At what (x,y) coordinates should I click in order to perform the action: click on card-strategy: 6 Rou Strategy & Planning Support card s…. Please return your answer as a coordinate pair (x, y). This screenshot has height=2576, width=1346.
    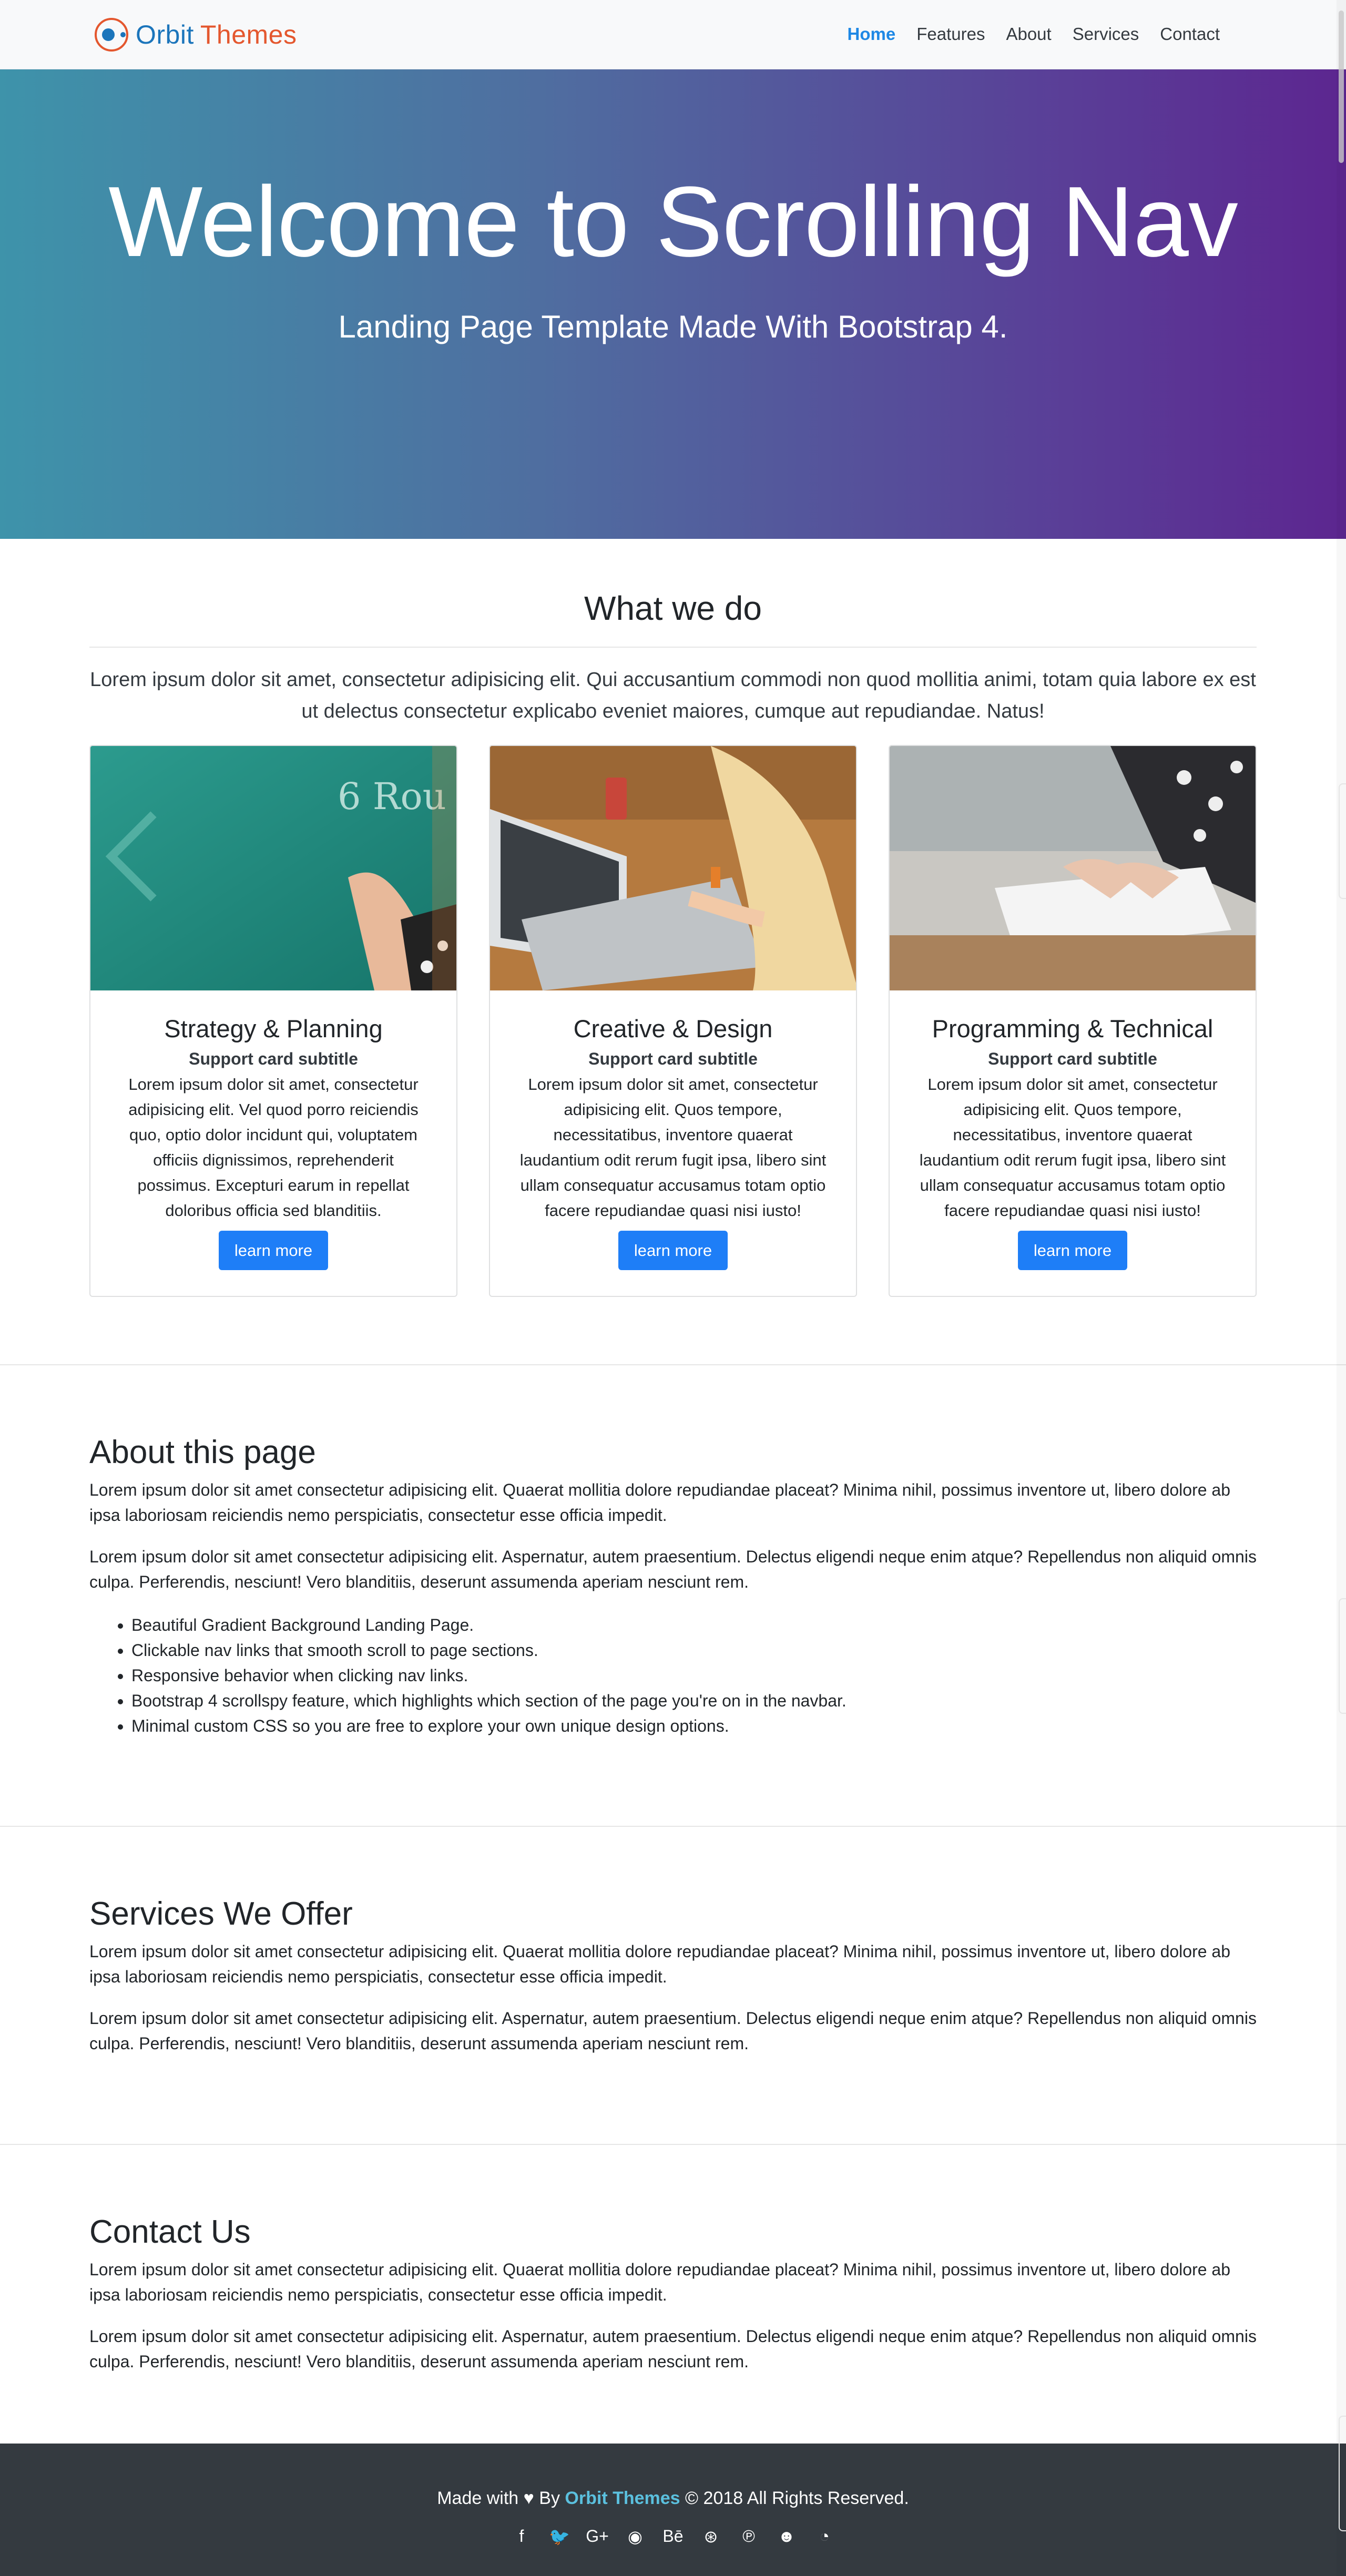
    Looking at the image, I should click on (273, 1021).